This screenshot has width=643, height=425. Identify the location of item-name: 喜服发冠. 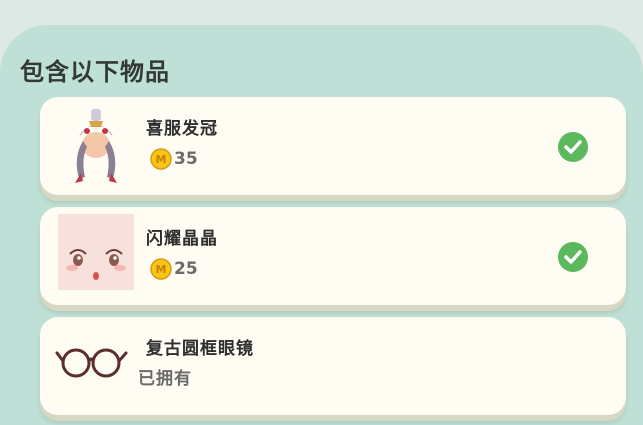
(182, 129).